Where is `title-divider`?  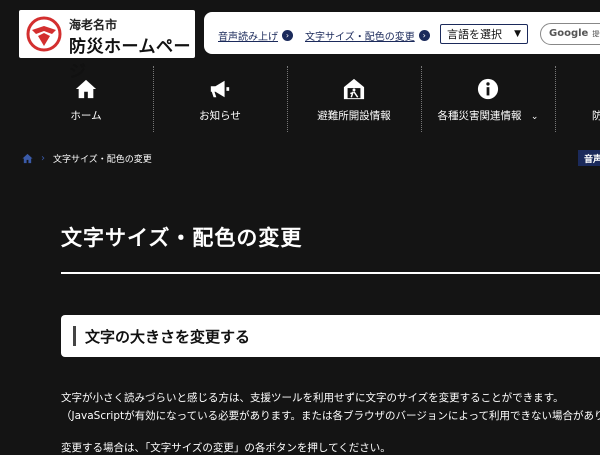 title-divider is located at coordinates (330, 273).